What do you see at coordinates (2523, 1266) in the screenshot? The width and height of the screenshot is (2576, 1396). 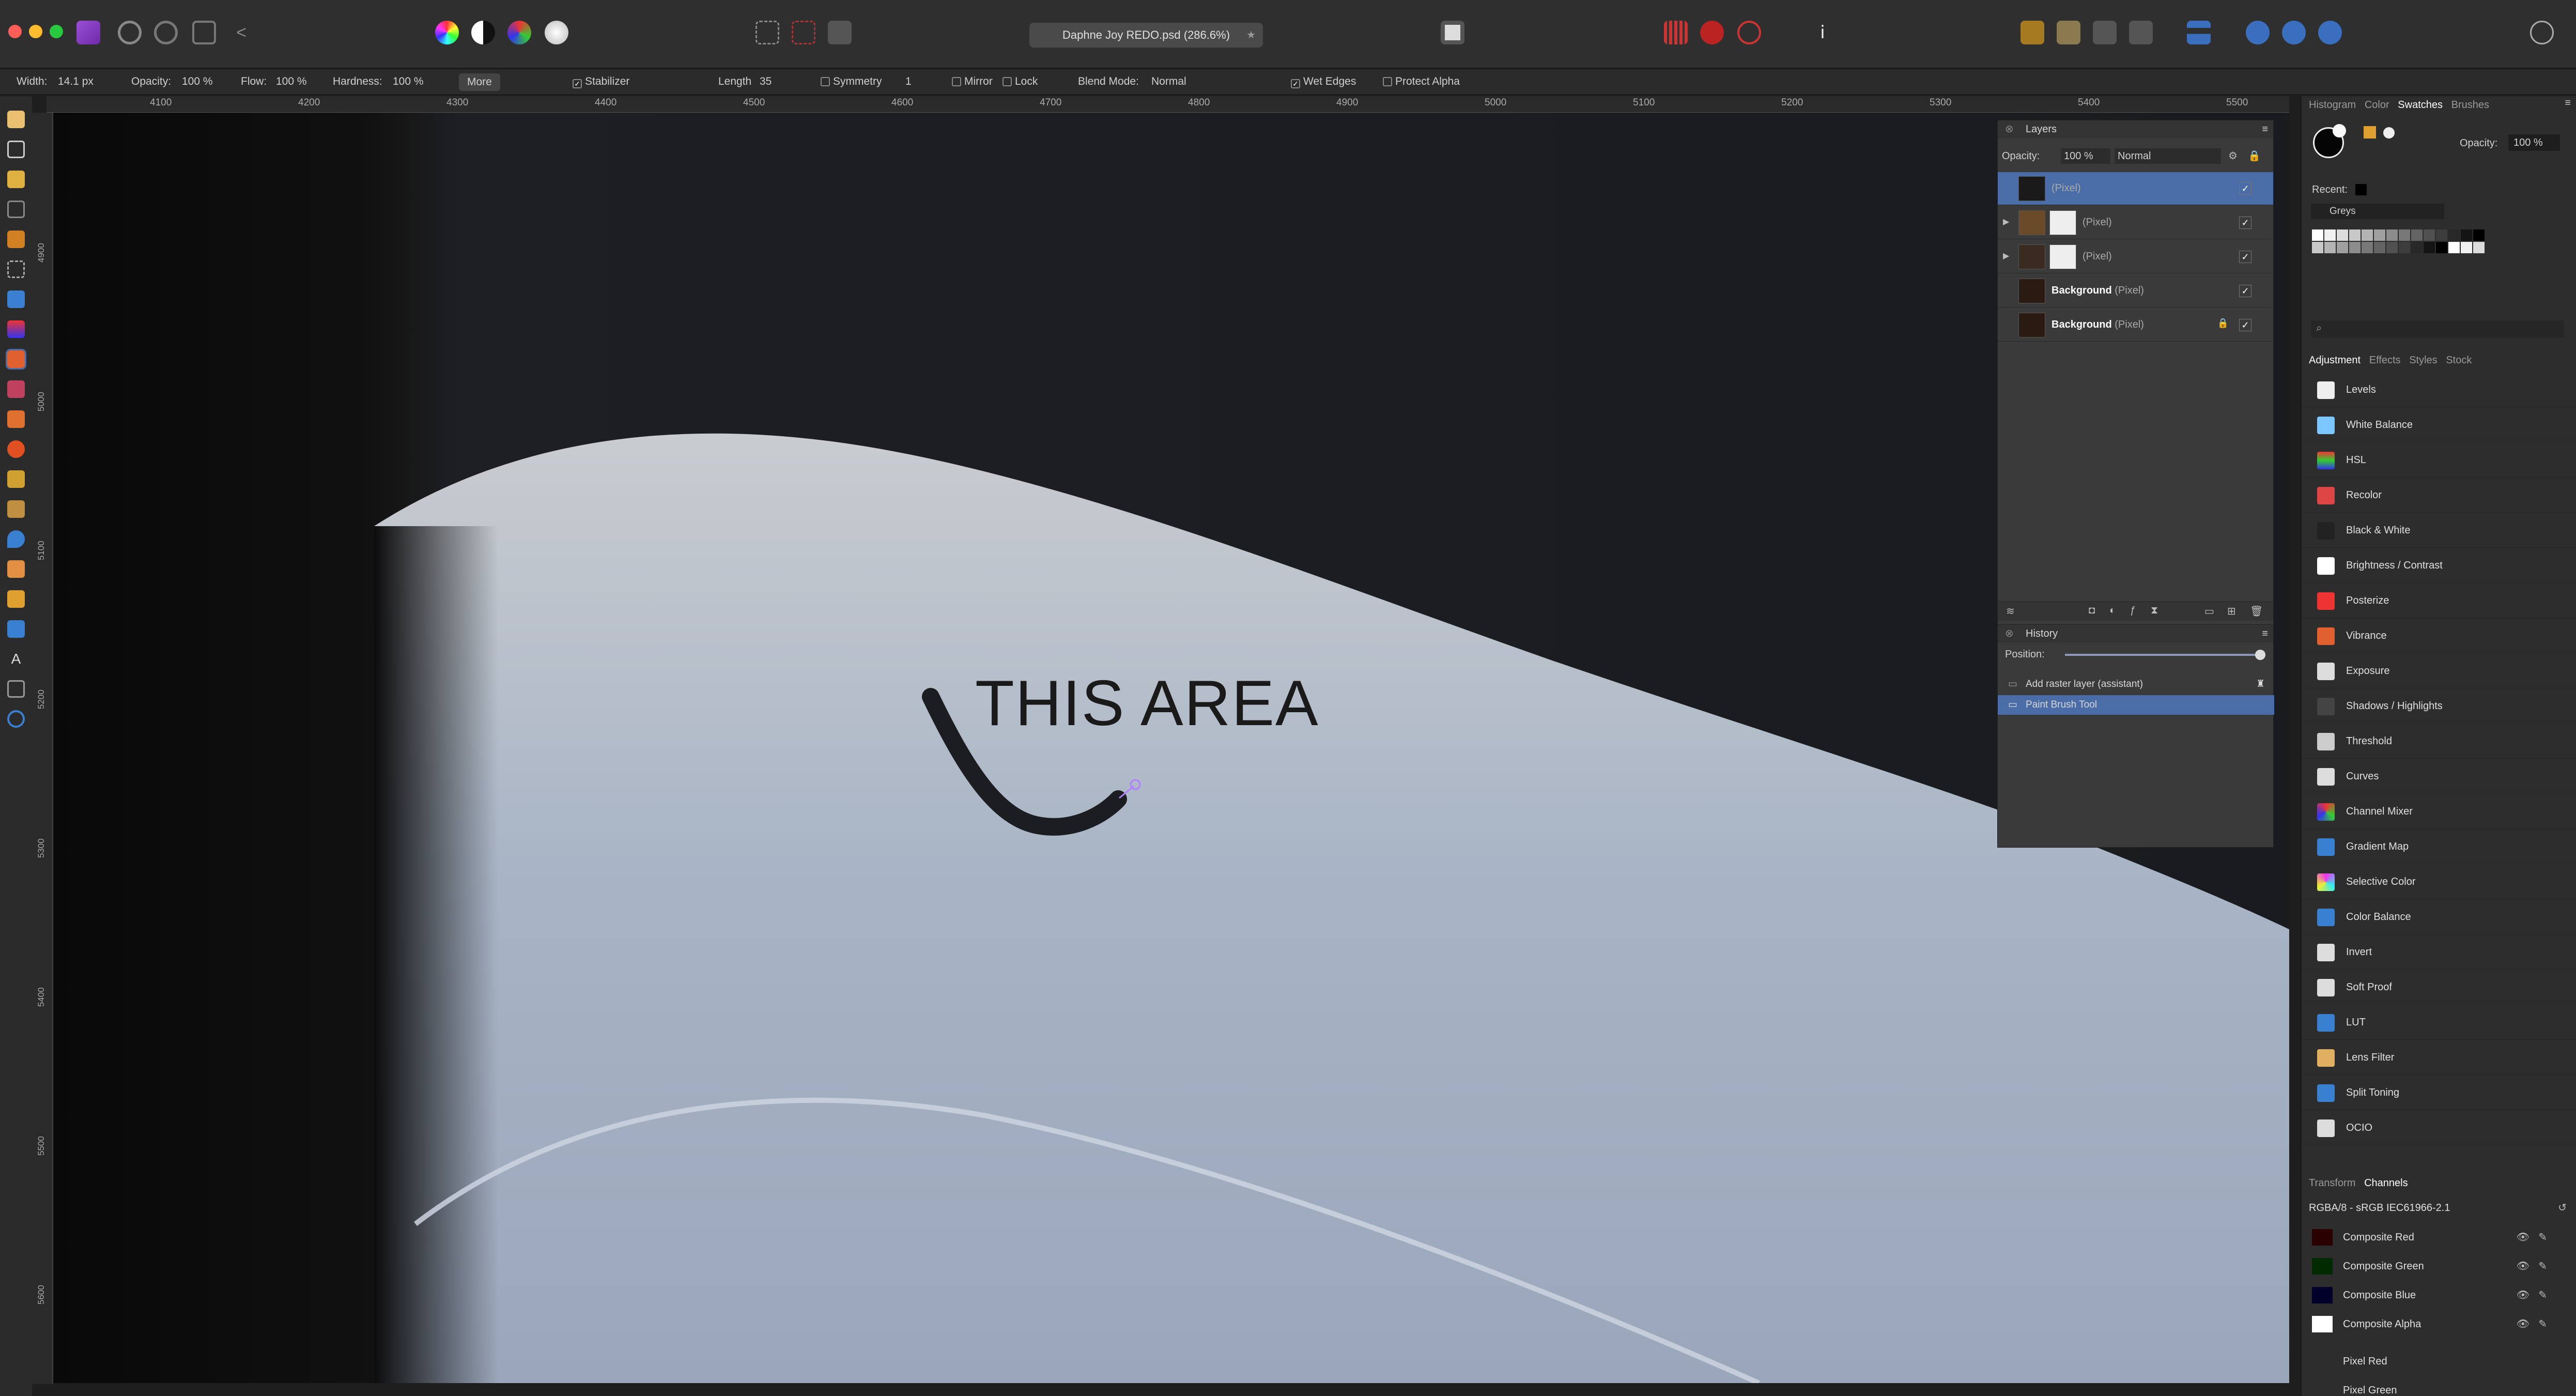 I see `eye-icon: 👁` at bounding box center [2523, 1266].